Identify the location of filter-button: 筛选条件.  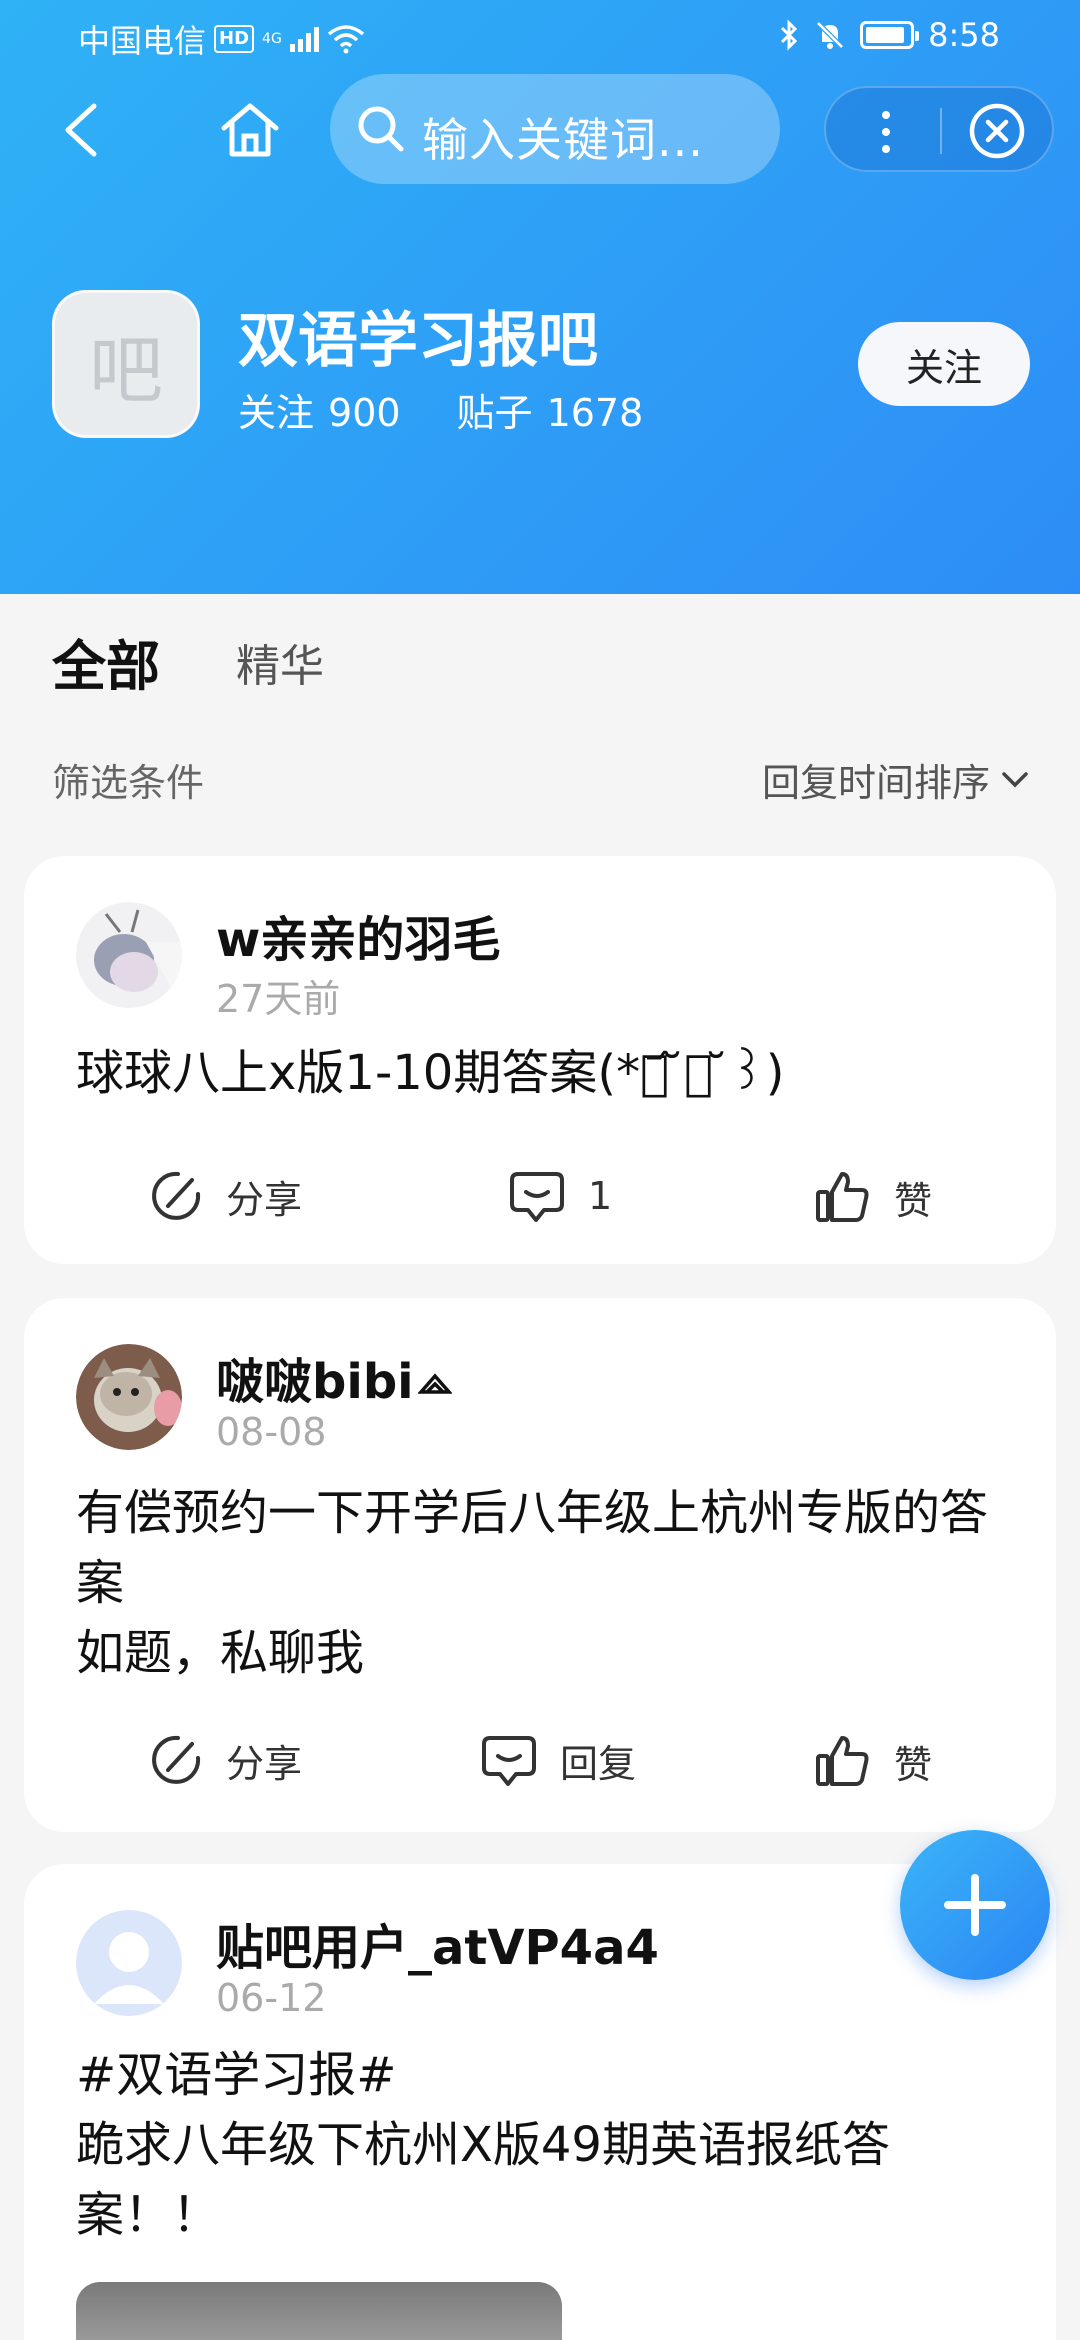
(128, 779).